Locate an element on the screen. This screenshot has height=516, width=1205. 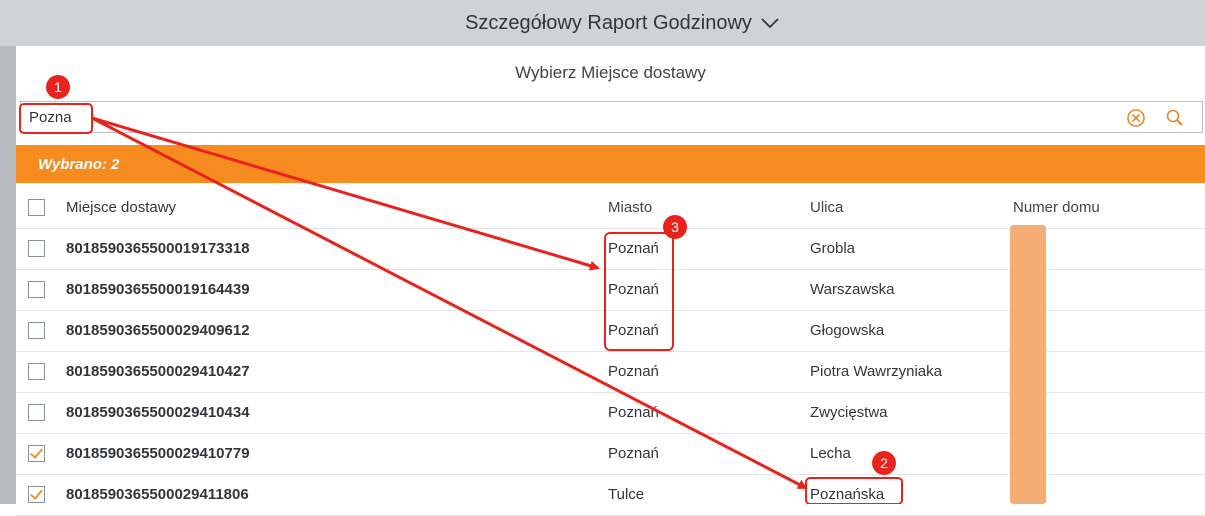
dialog-title: Wybierz Miejsce dostawy is located at coordinates (610, 72).